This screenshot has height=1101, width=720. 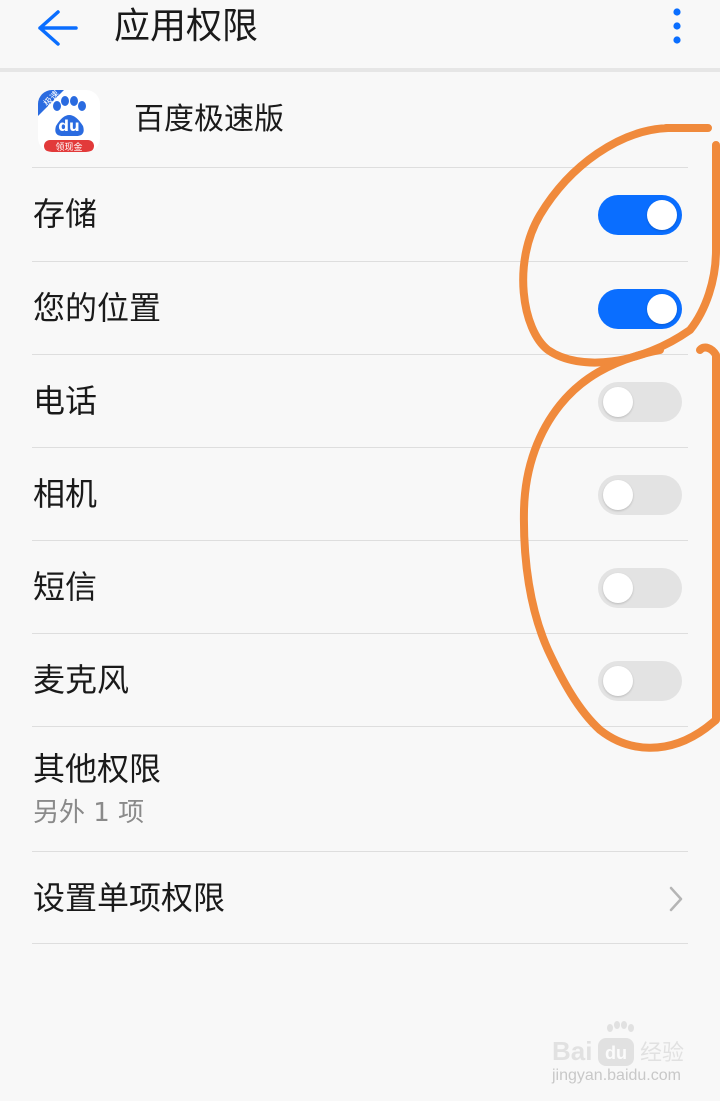 I want to click on permission-label: 麦克风, so click(x=81, y=680).